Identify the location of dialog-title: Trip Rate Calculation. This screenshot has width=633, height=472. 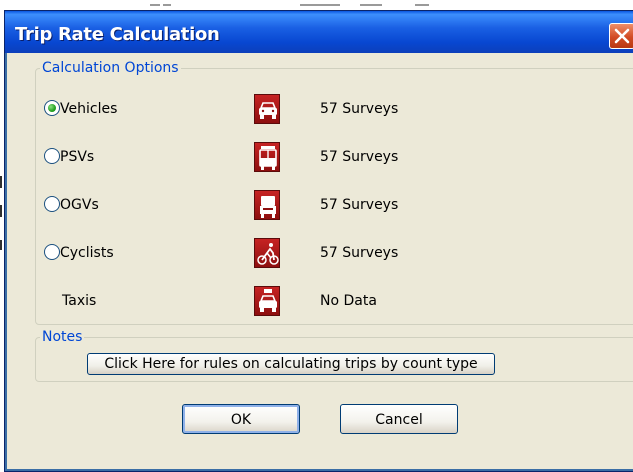
(117, 34).